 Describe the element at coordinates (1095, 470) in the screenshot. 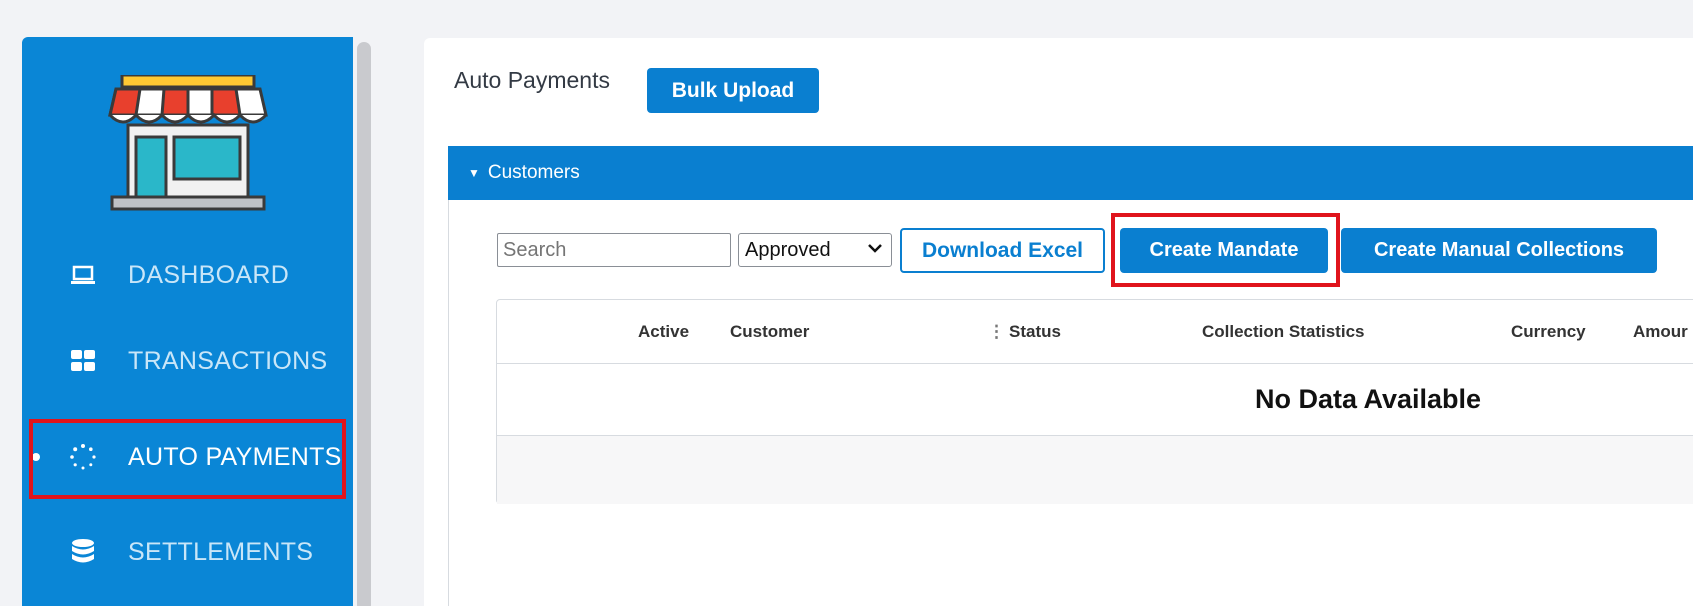

I see `table-footer` at that location.